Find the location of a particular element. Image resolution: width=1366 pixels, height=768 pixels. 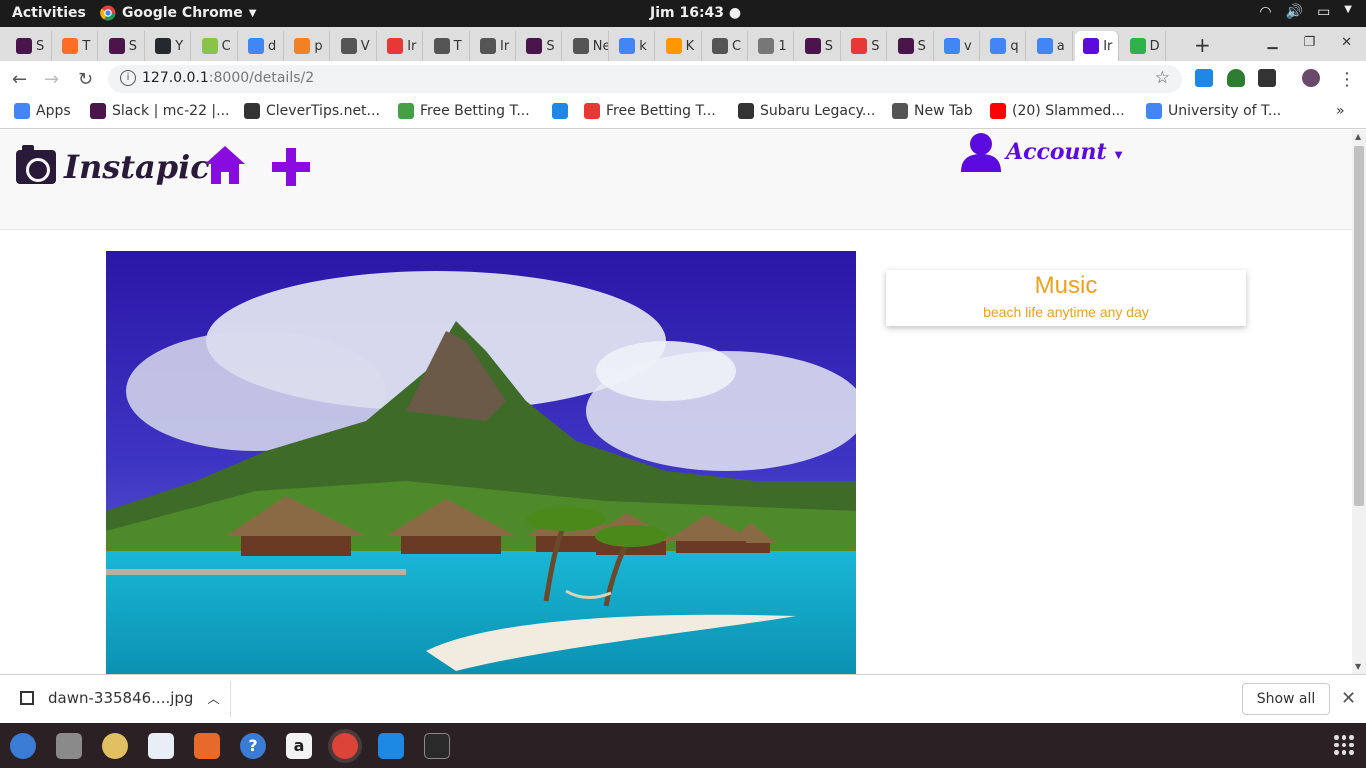

download-extension-icon is located at coordinates (1204, 78).